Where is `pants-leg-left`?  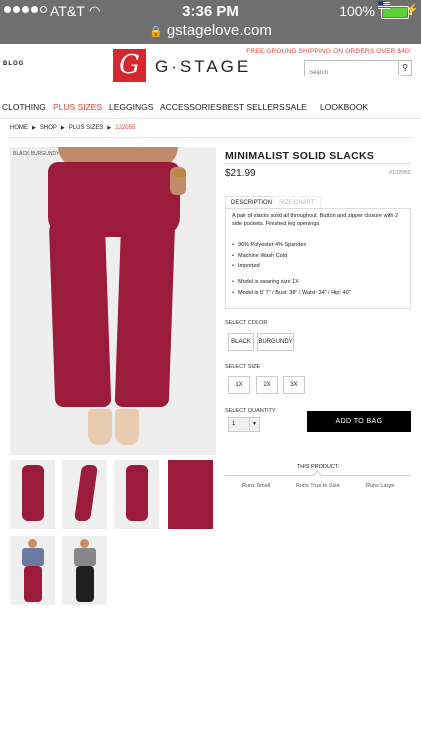 pants-leg-left is located at coordinates (80, 312).